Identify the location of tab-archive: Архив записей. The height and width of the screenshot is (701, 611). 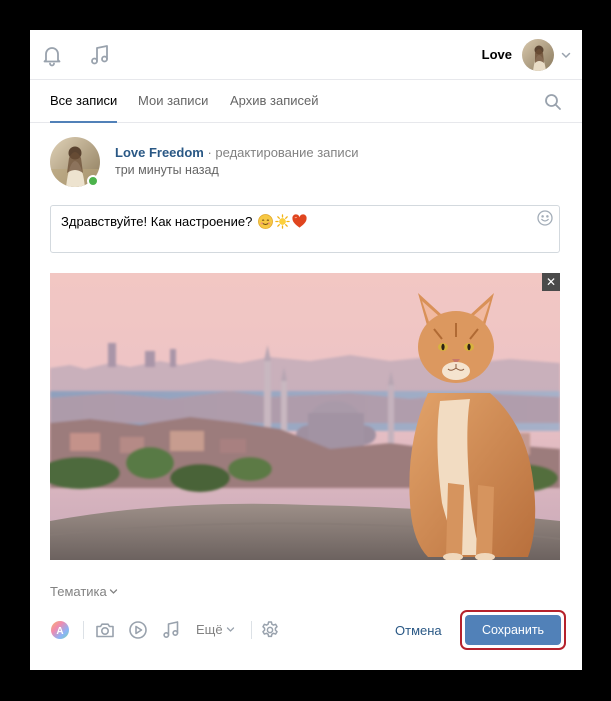
(274, 102).